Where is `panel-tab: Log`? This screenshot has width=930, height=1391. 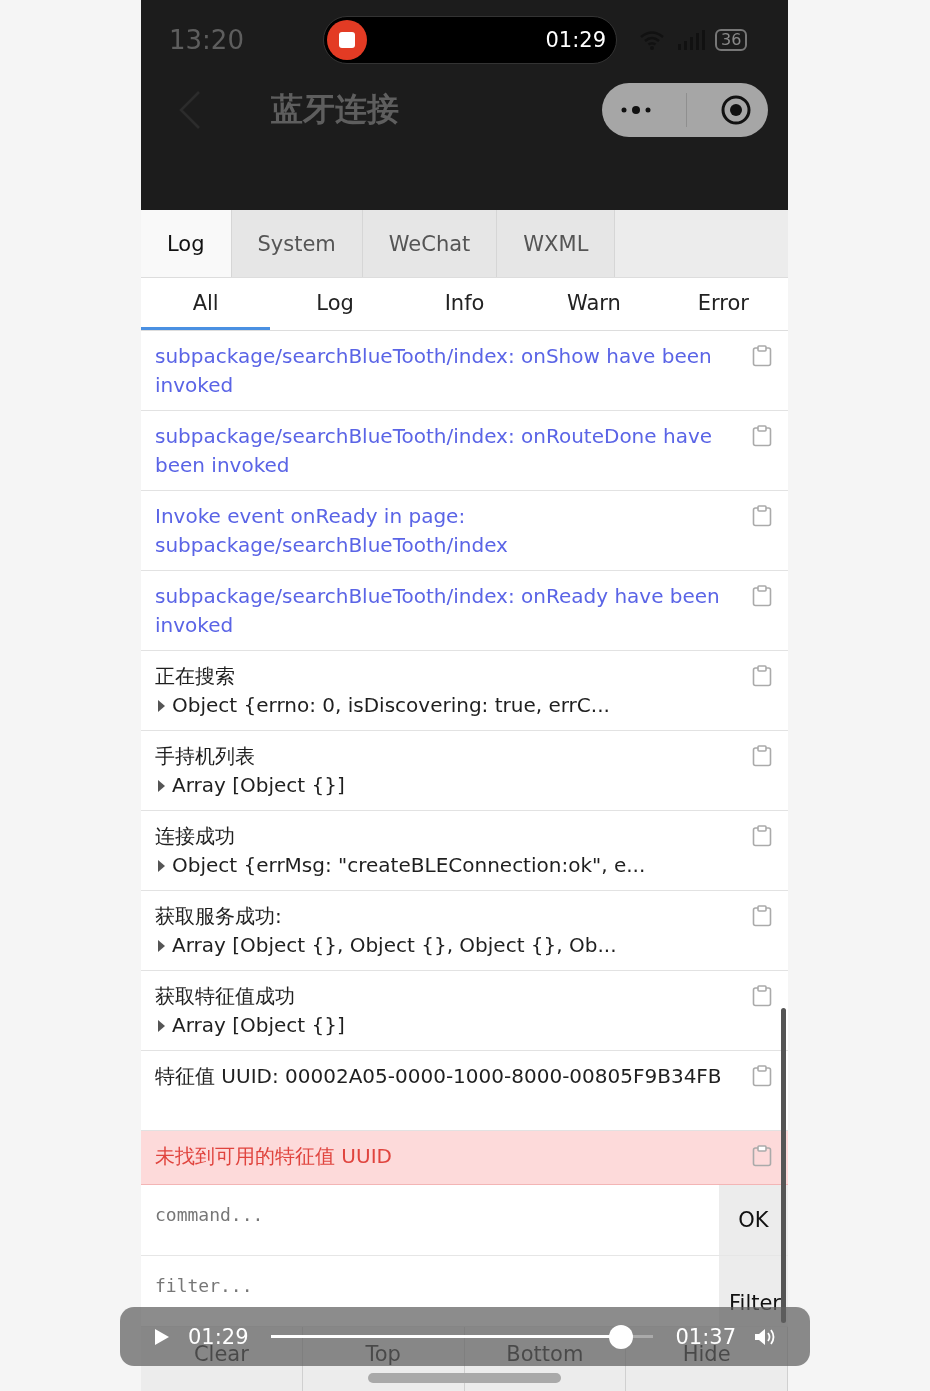
panel-tab: Log is located at coordinates (186, 243).